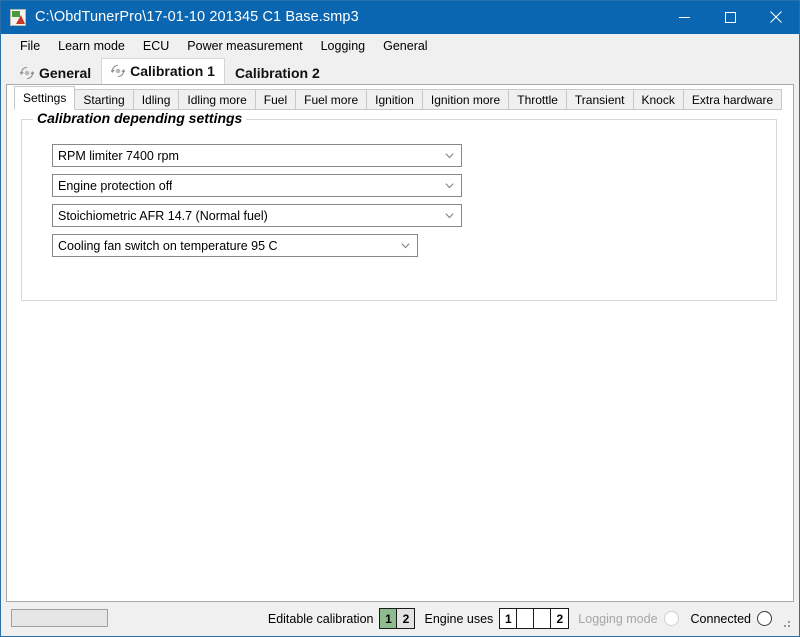 The height and width of the screenshot is (637, 800). Describe the element at coordinates (275, 99) in the screenshot. I see `sub-tab-fuel: Fuel` at that location.